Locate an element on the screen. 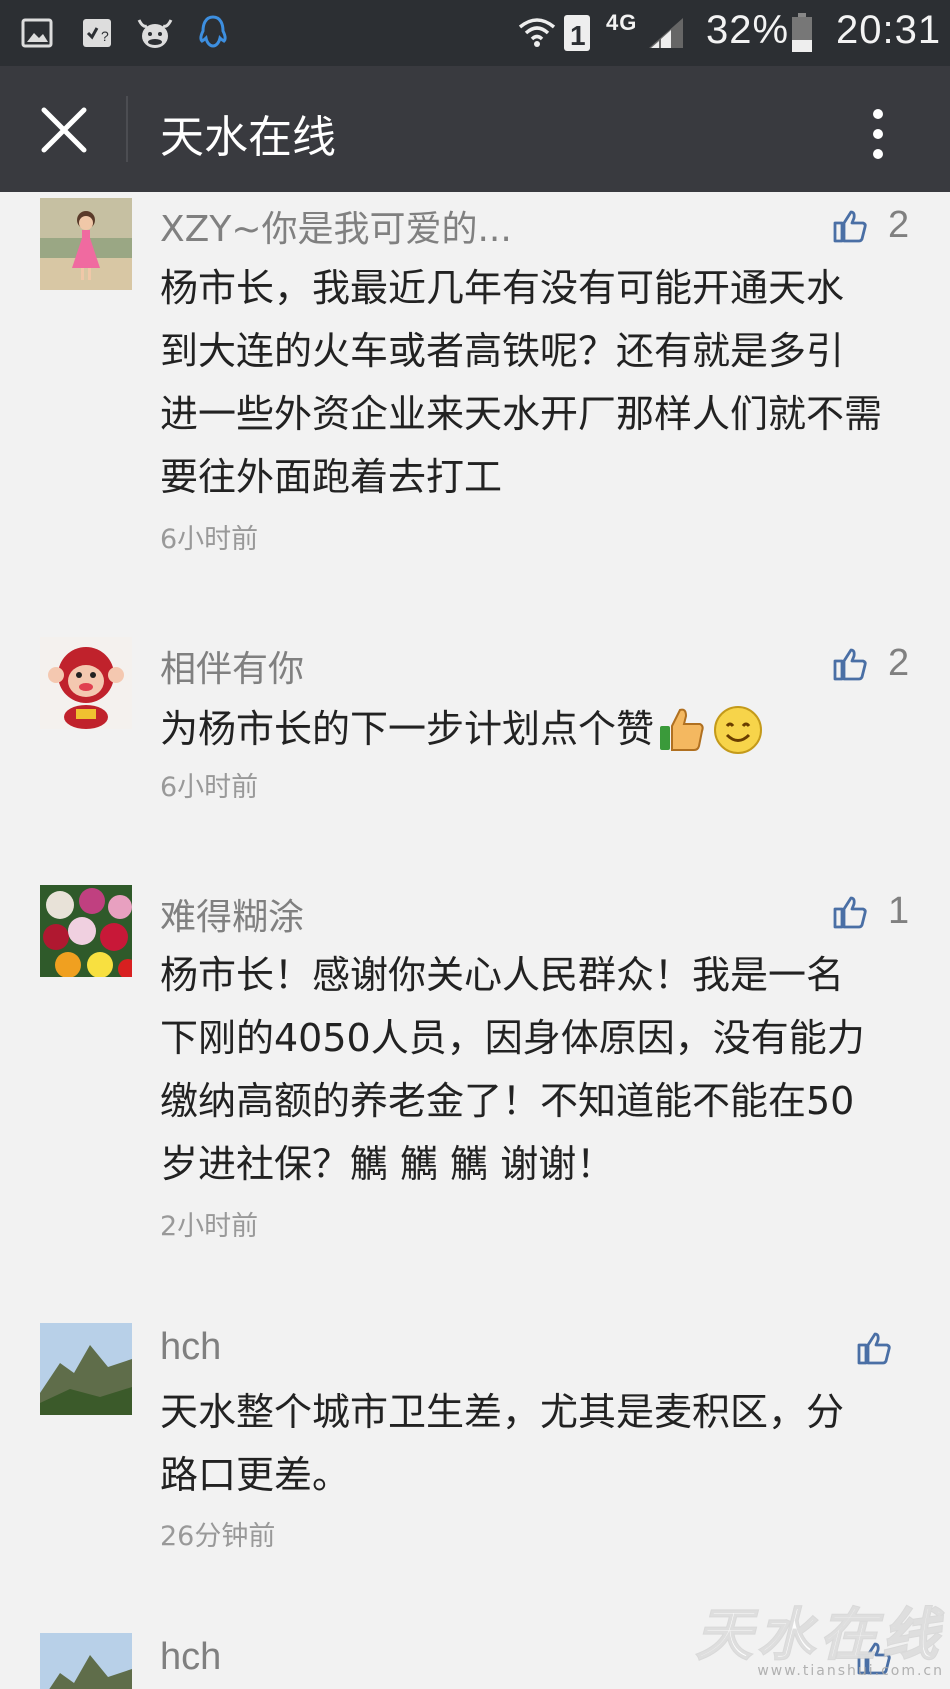  watermark-logo-text: 天水在线 is located at coordinates (819, 1635).